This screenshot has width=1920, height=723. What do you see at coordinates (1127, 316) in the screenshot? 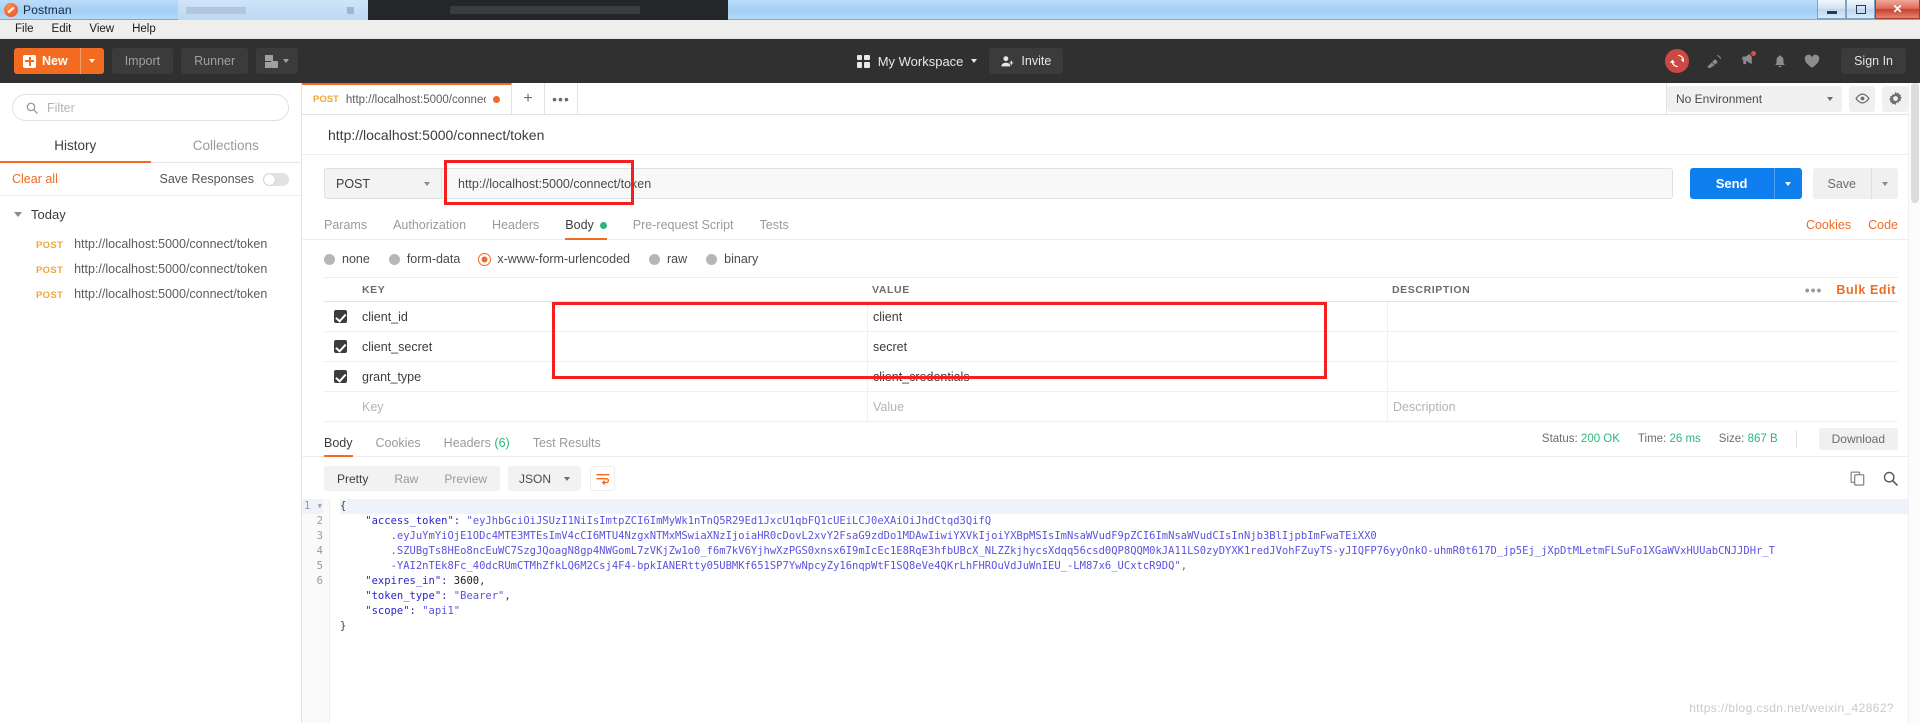
I see `row-value: client` at bounding box center [1127, 316].